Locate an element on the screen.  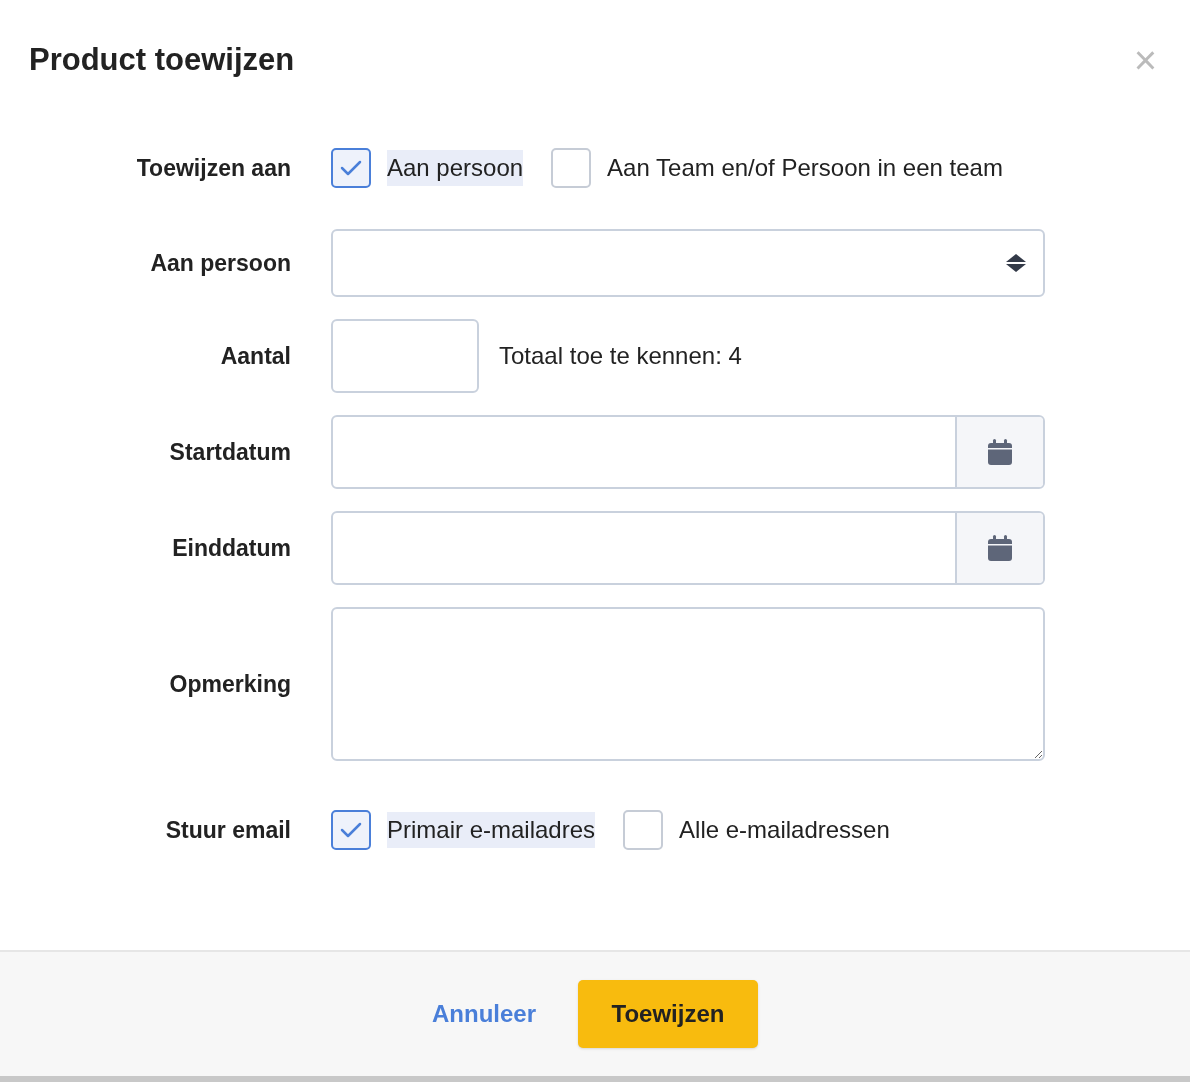
number-input is located at coordinates (405, 356).